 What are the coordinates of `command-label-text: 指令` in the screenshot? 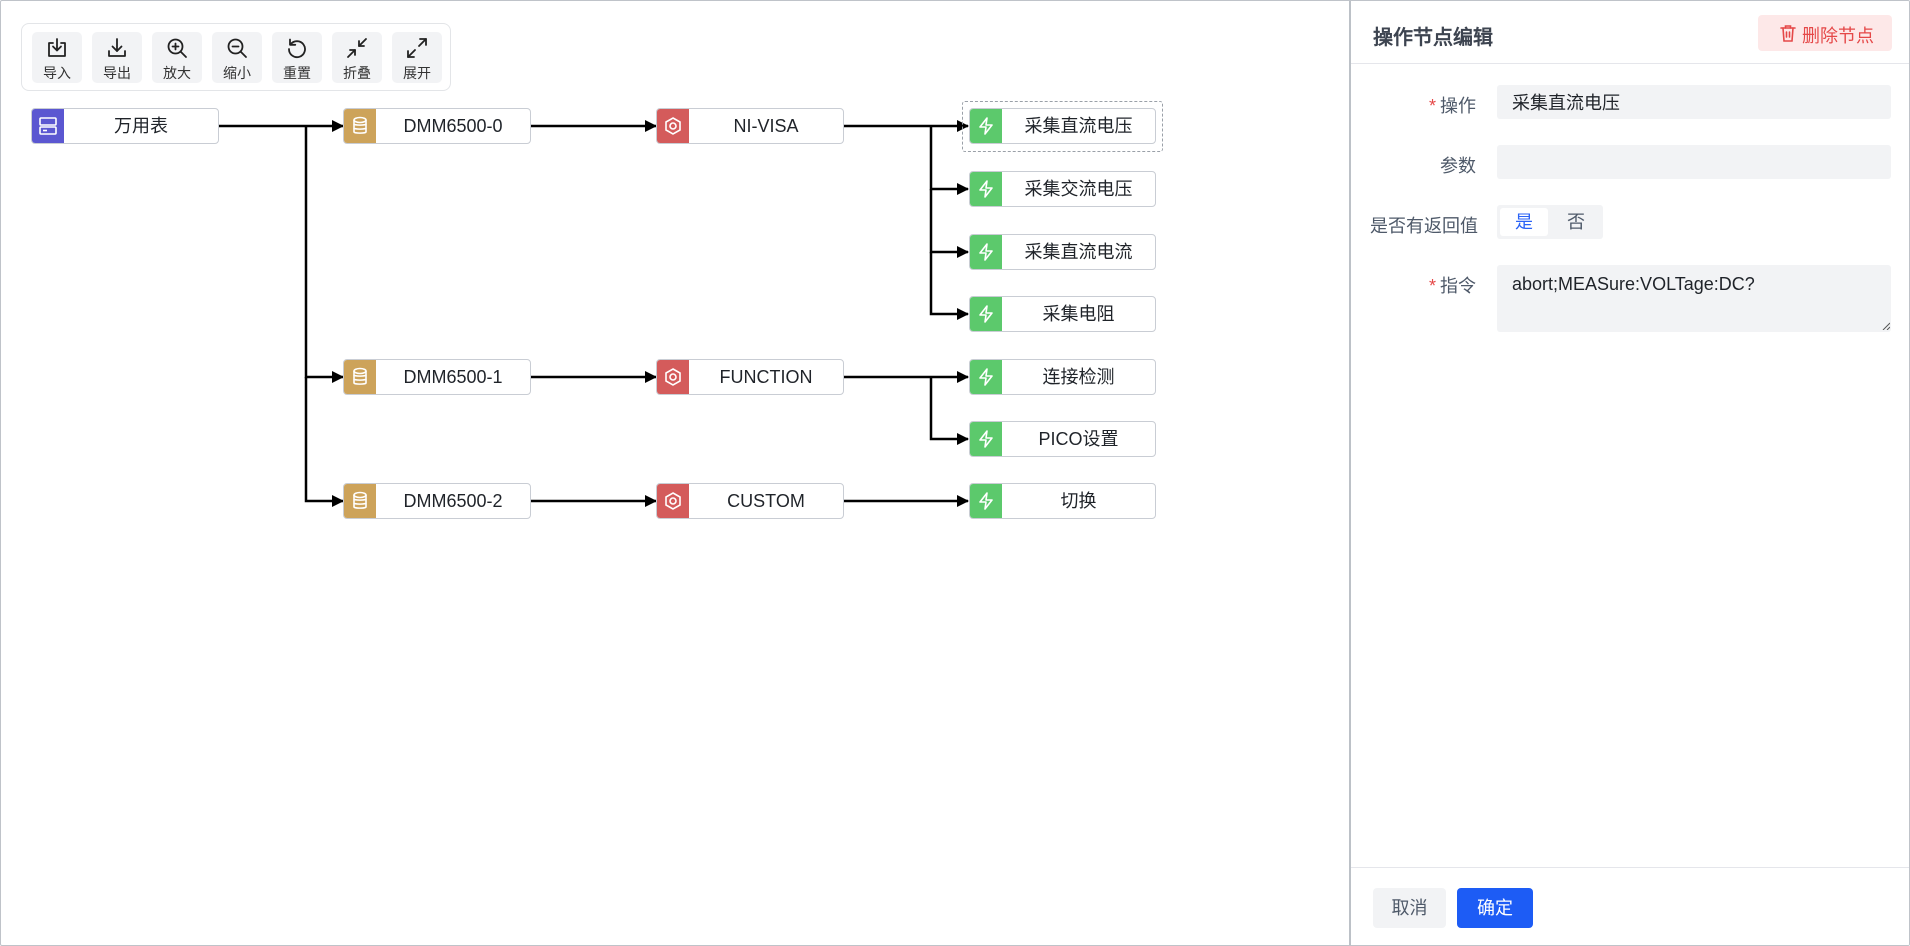 It's located at (1458, 286).